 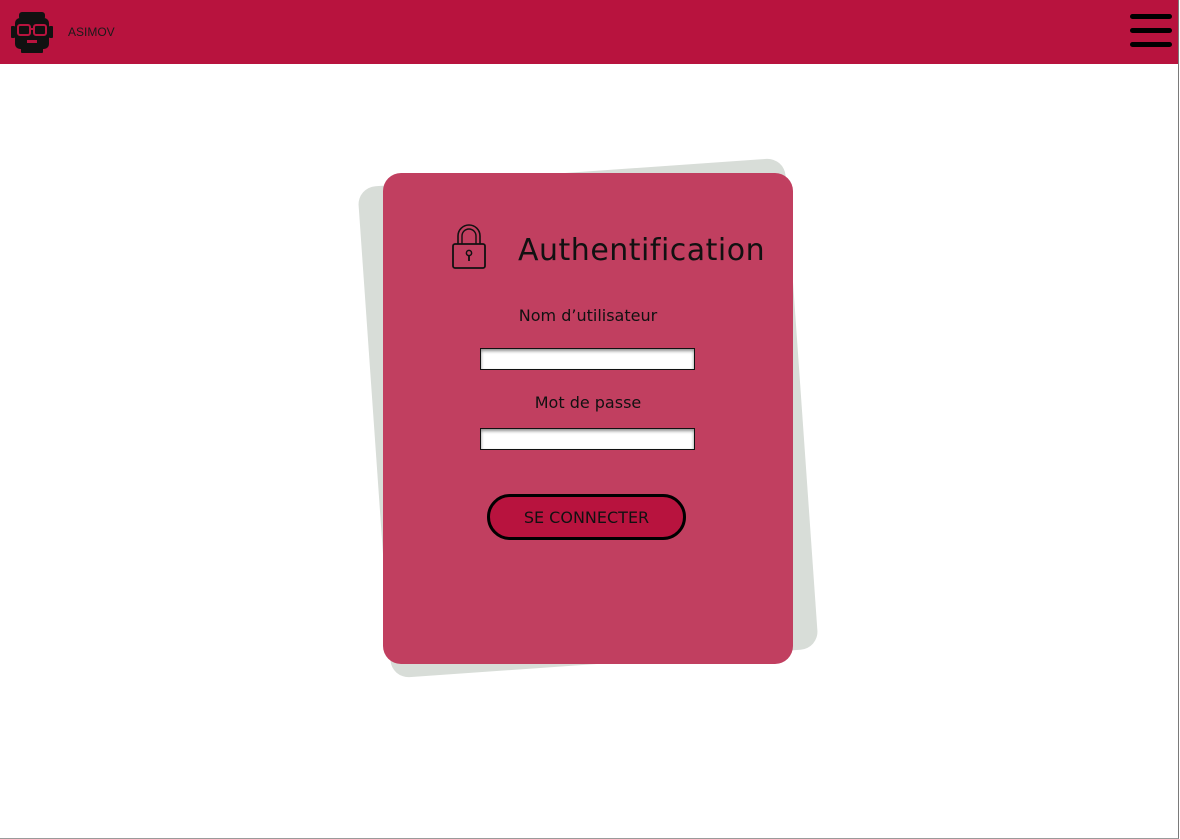 What do you see at coordinates (587, 439) in the screenshot?
I see `password-input` at bounding box center [587, 439].